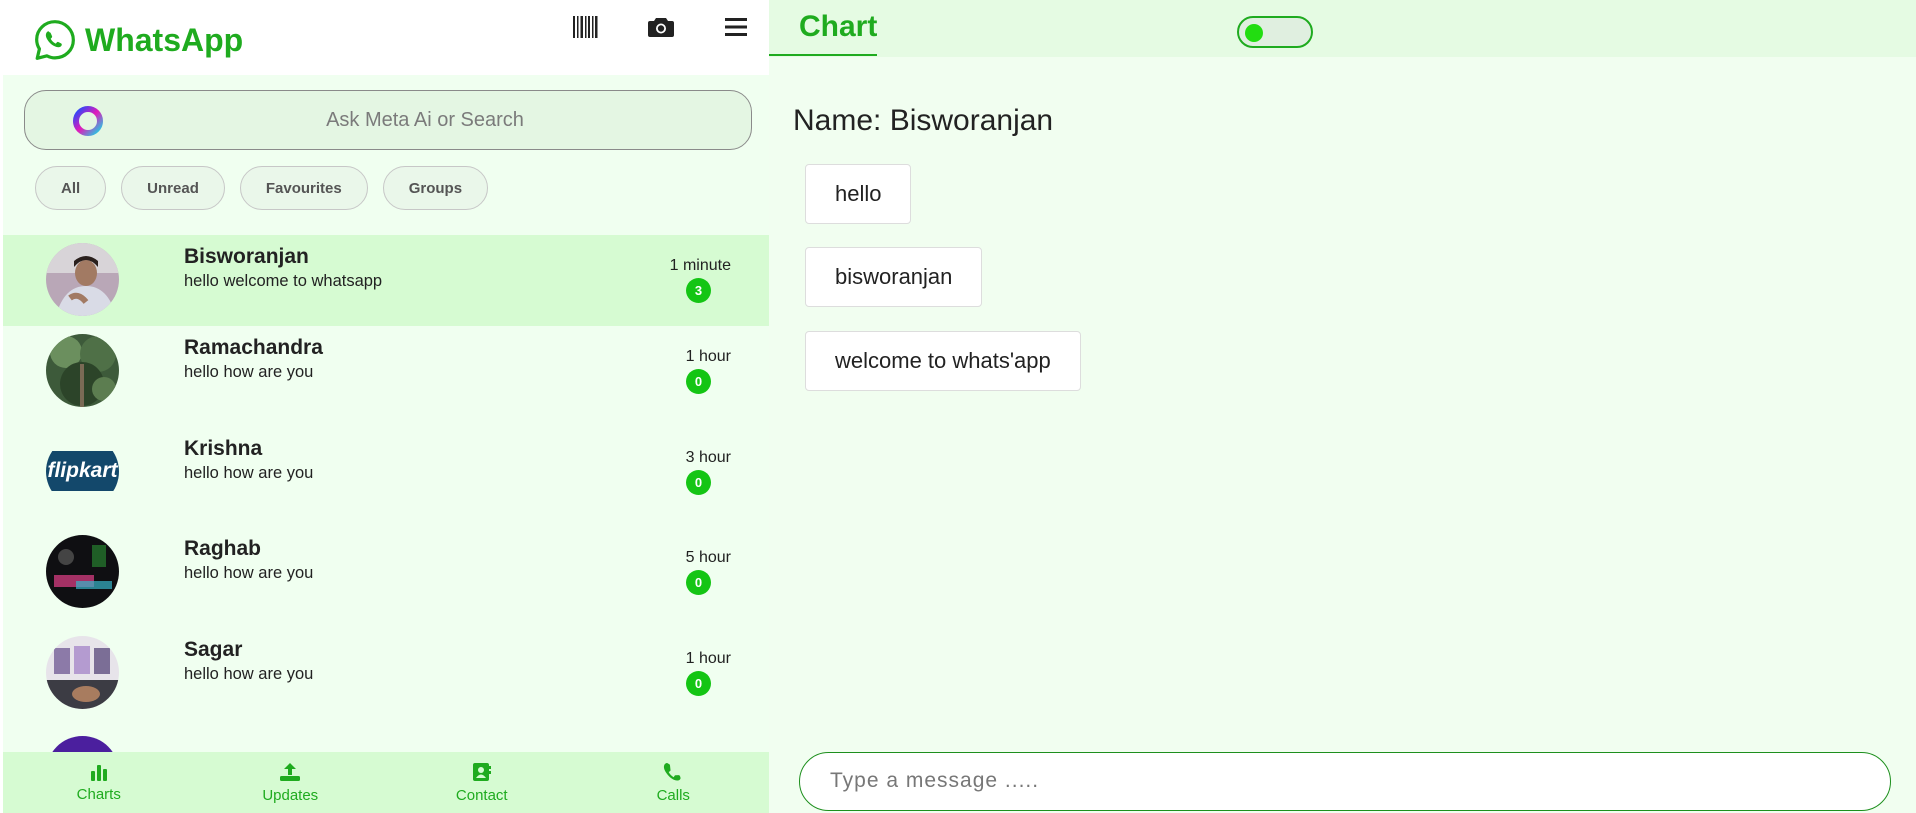 This screenshot has height=813, width=1916. I want to click on search-bar, so click(388, 120).